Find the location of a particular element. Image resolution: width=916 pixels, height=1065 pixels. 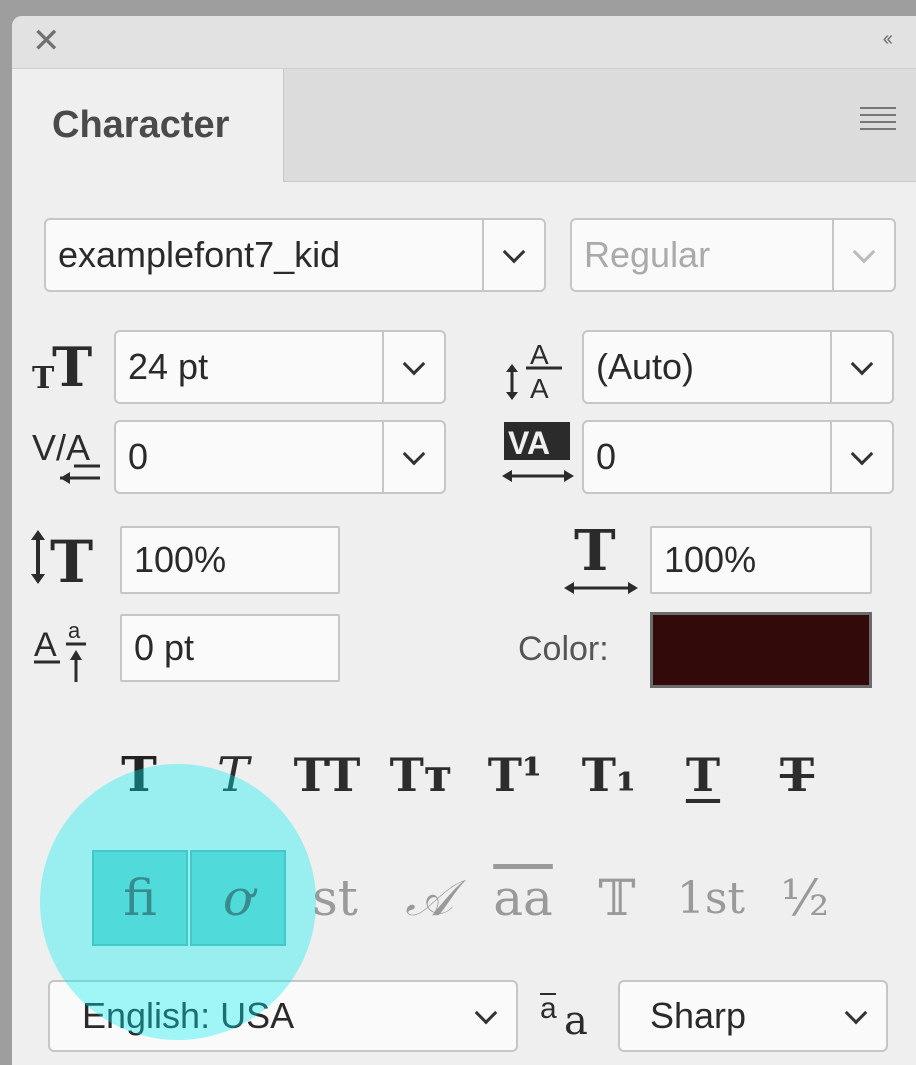

stylistic-alternates-icon: aa is located at coordinates (523, 898).